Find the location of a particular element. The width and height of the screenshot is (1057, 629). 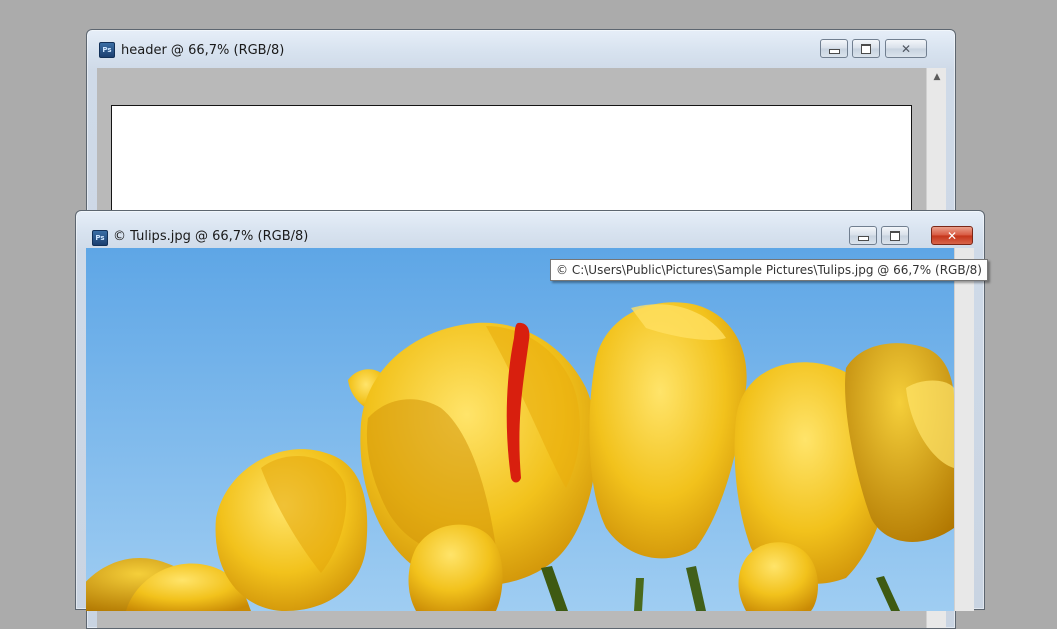

tulips-window-titlebar: Ps © Tulips.jpg @ 66,7% (RGB/8) ✕ is located at coordinates (530, 229).